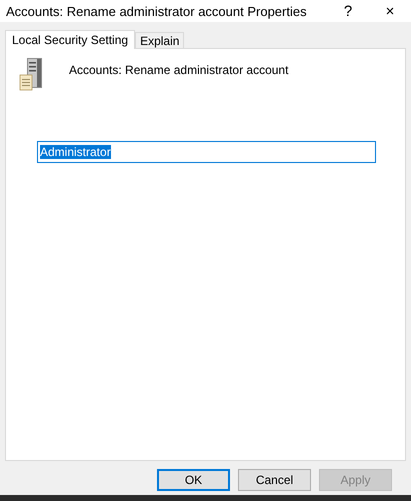 Image resolution: width=411 pixels, height=501 pixels. What do you see at coordinates (157, 11) in the screenshot?
I see `window-title: Accounts: Rename administrator account Properties` at bounding box center [157, 11].